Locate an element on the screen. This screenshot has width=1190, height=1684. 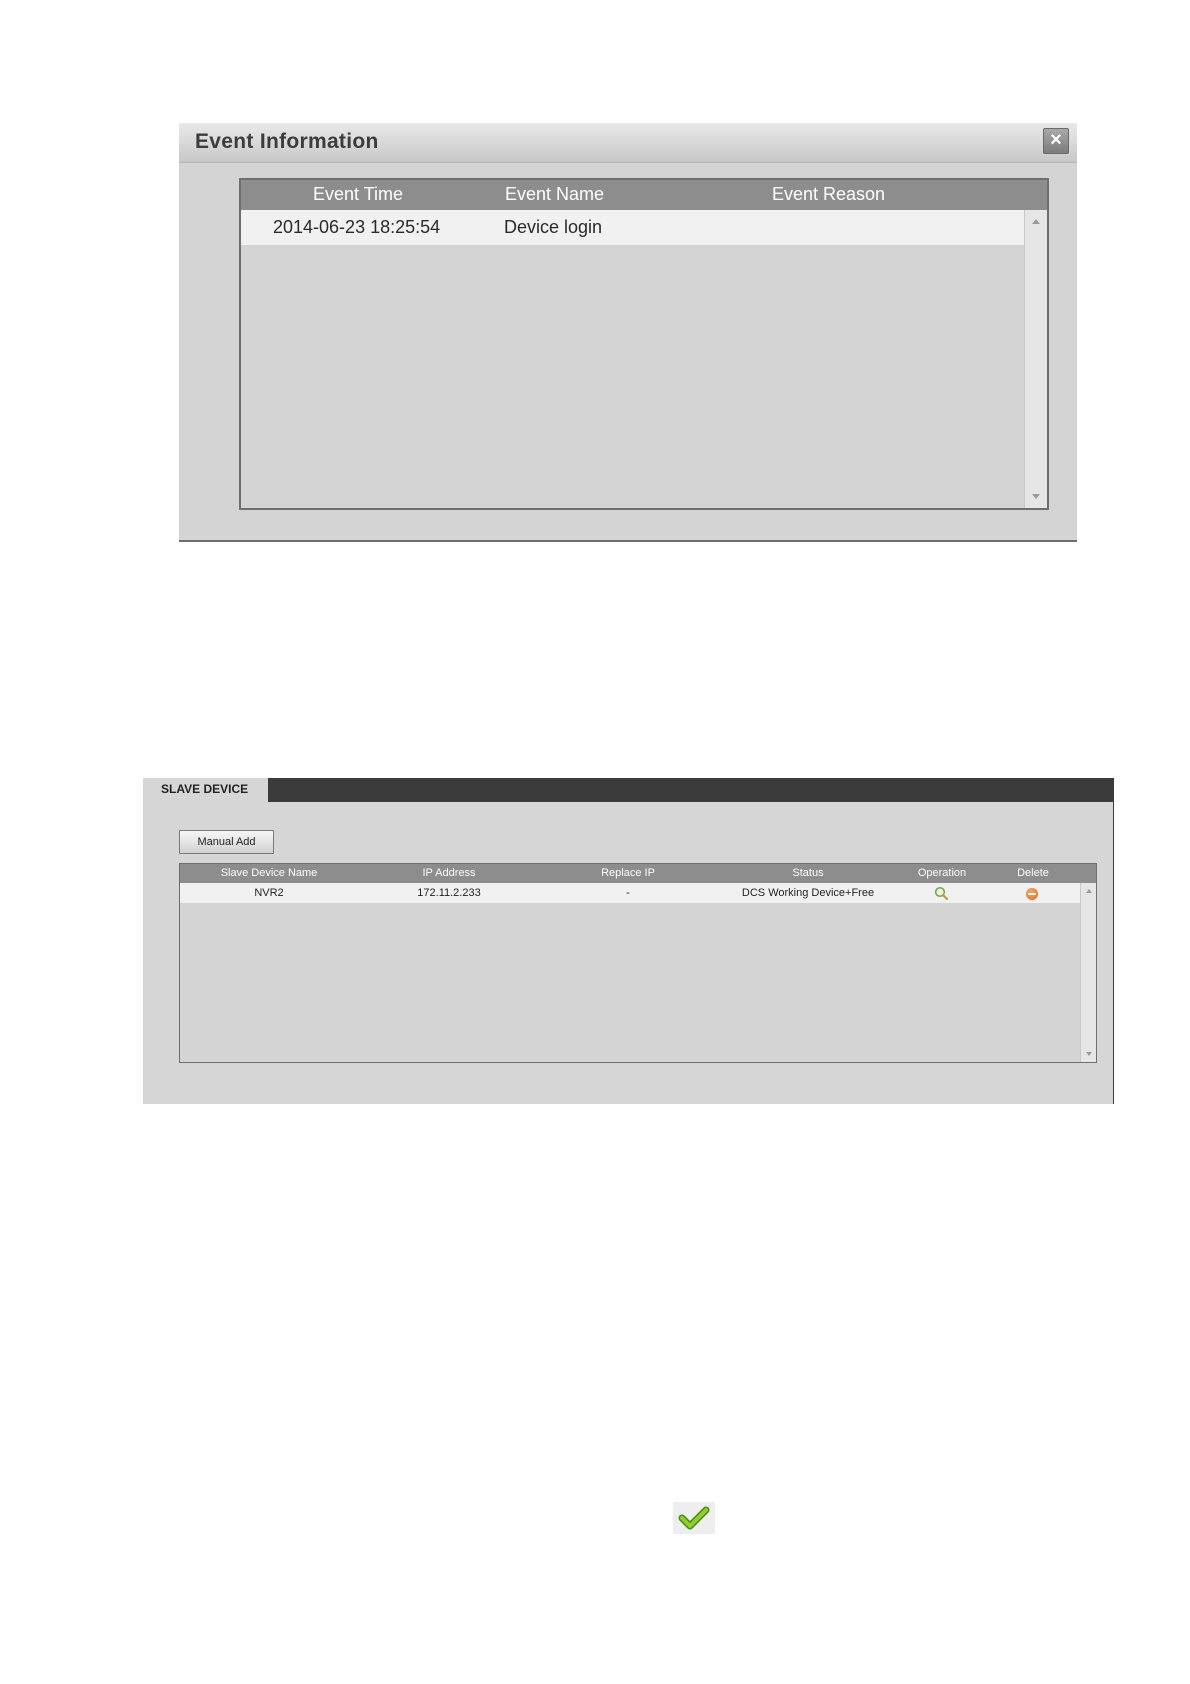
checkmark-icon is located at coordinates (694, 1518).